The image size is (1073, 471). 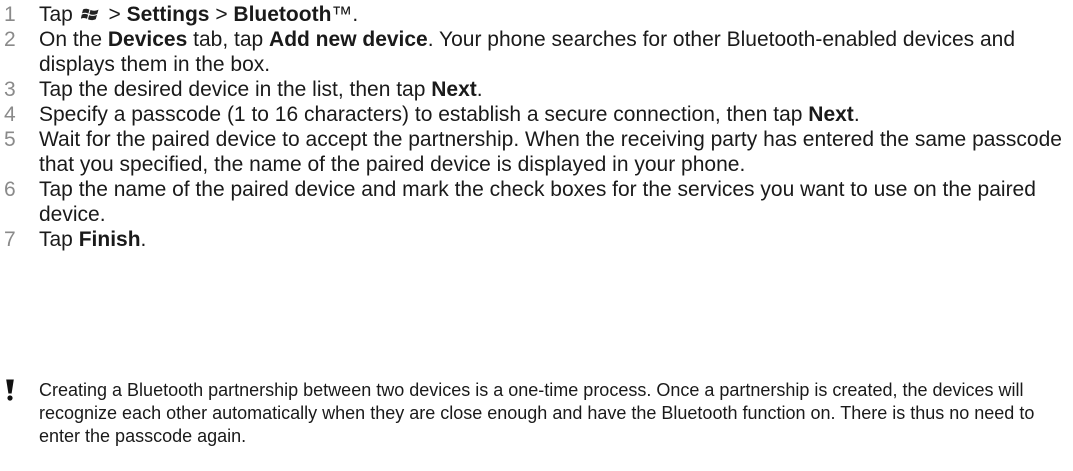 What do you see at coordinates (10, 189) in the screenshot?
I see `step-number: 6` at bounding box center [10, 189].